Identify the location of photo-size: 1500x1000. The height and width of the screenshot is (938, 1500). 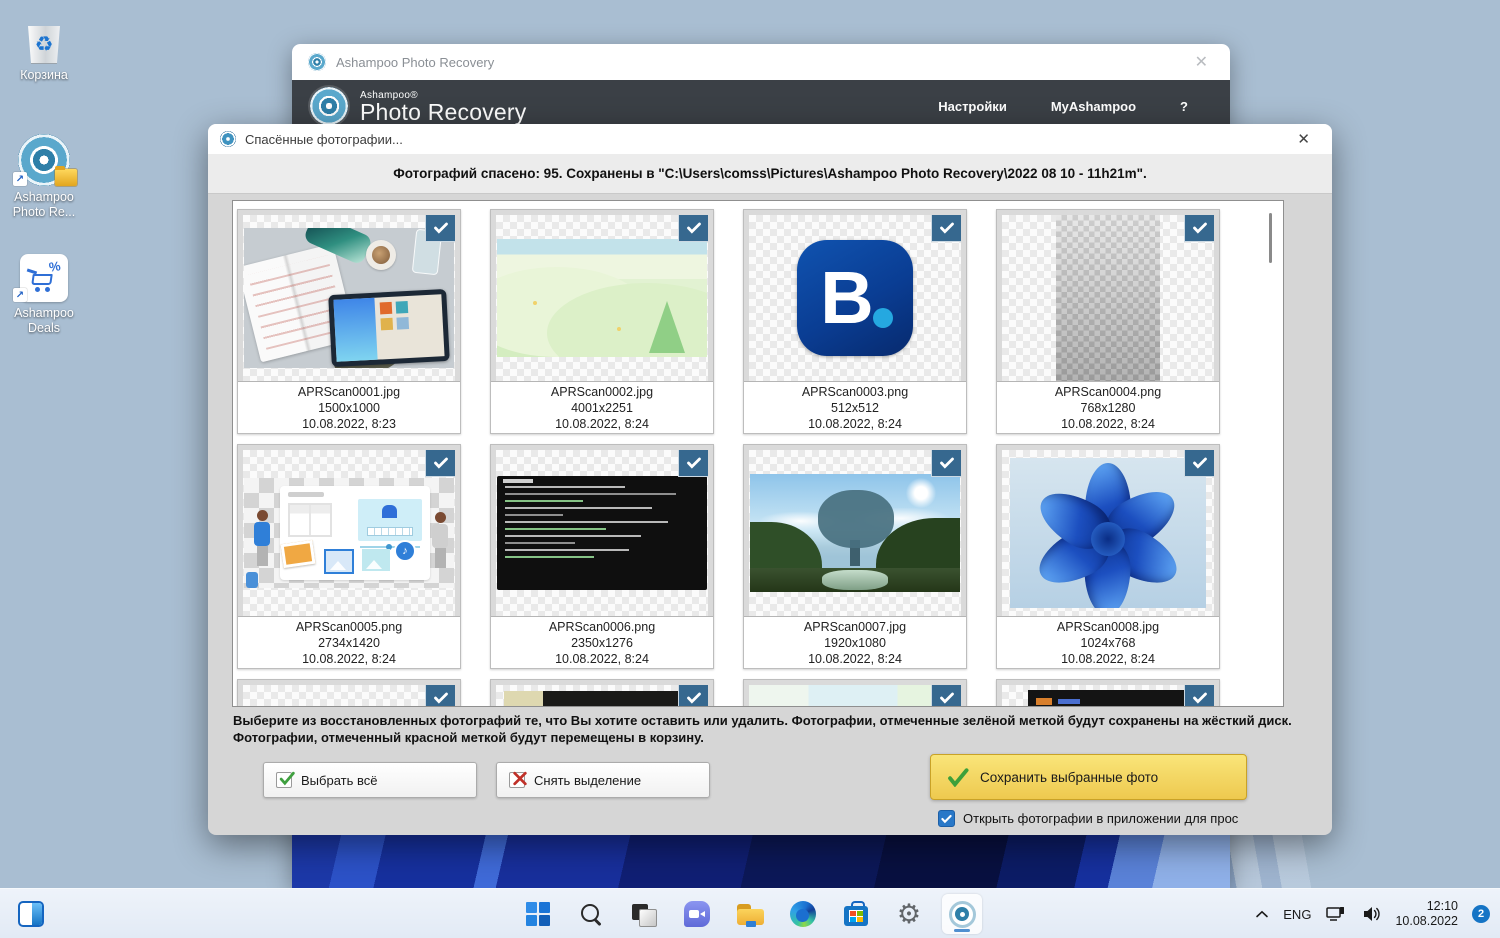
(349, 408).